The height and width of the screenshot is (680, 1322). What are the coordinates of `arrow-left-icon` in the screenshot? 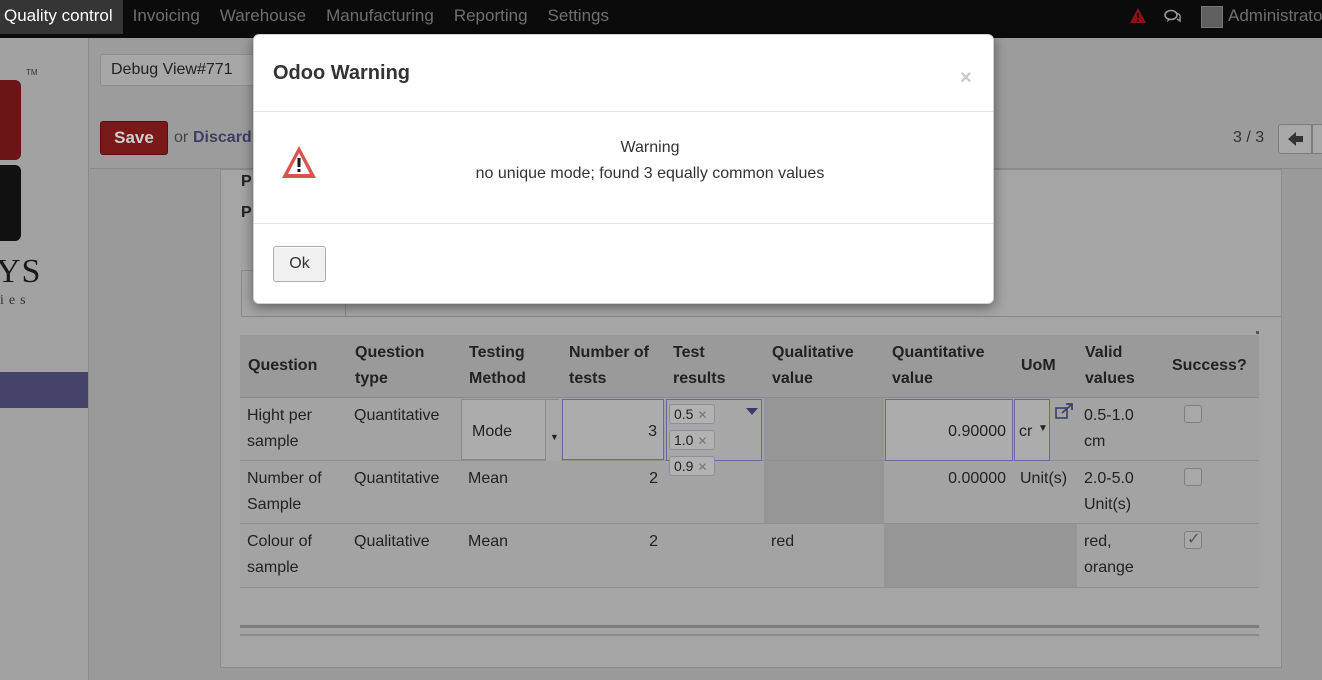 It's located at (1295, 139).